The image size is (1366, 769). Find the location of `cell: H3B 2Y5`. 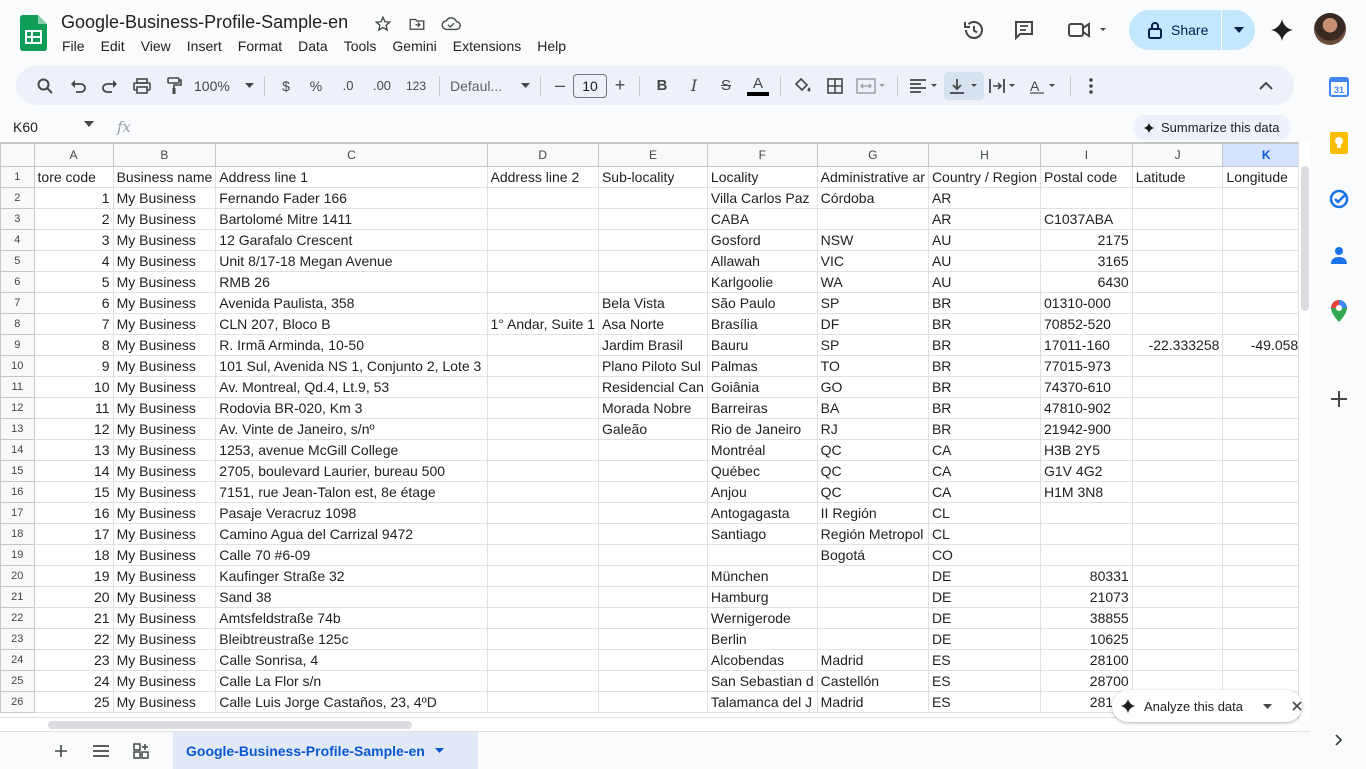

cell: H3B 2Y5 is located at coordinates (1086, 450).